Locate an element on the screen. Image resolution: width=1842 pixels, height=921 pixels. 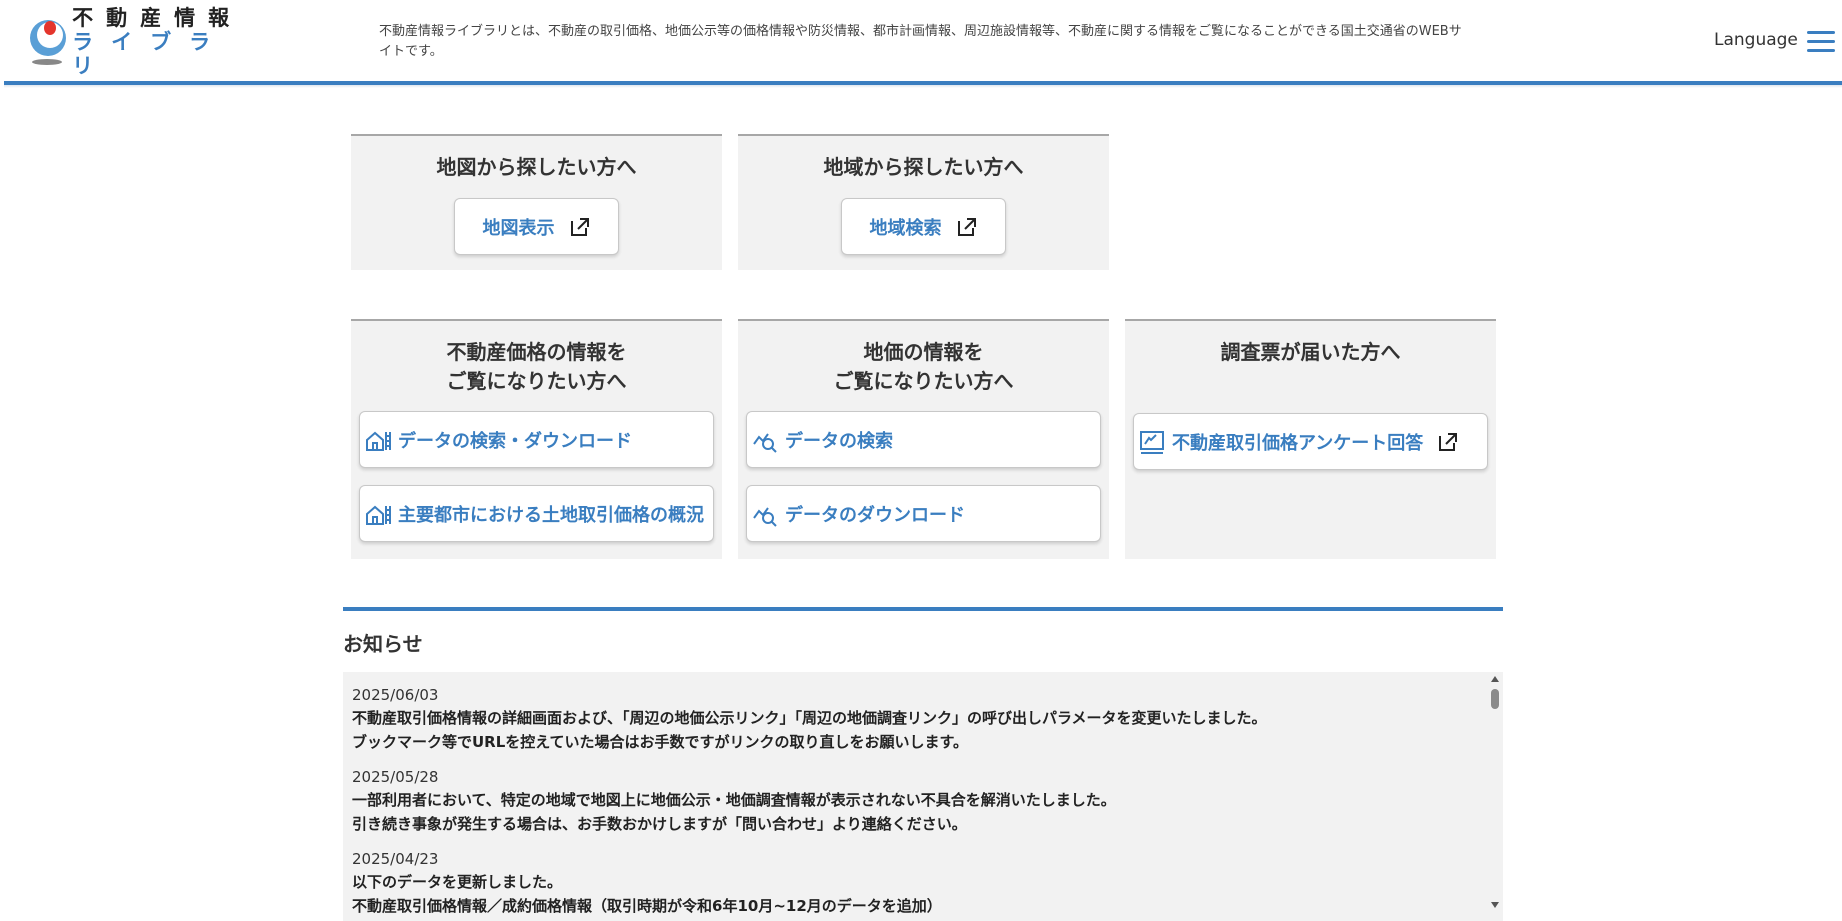
logo-text: 不動産情報 ライブラリ is located at coordinates (160, 42).